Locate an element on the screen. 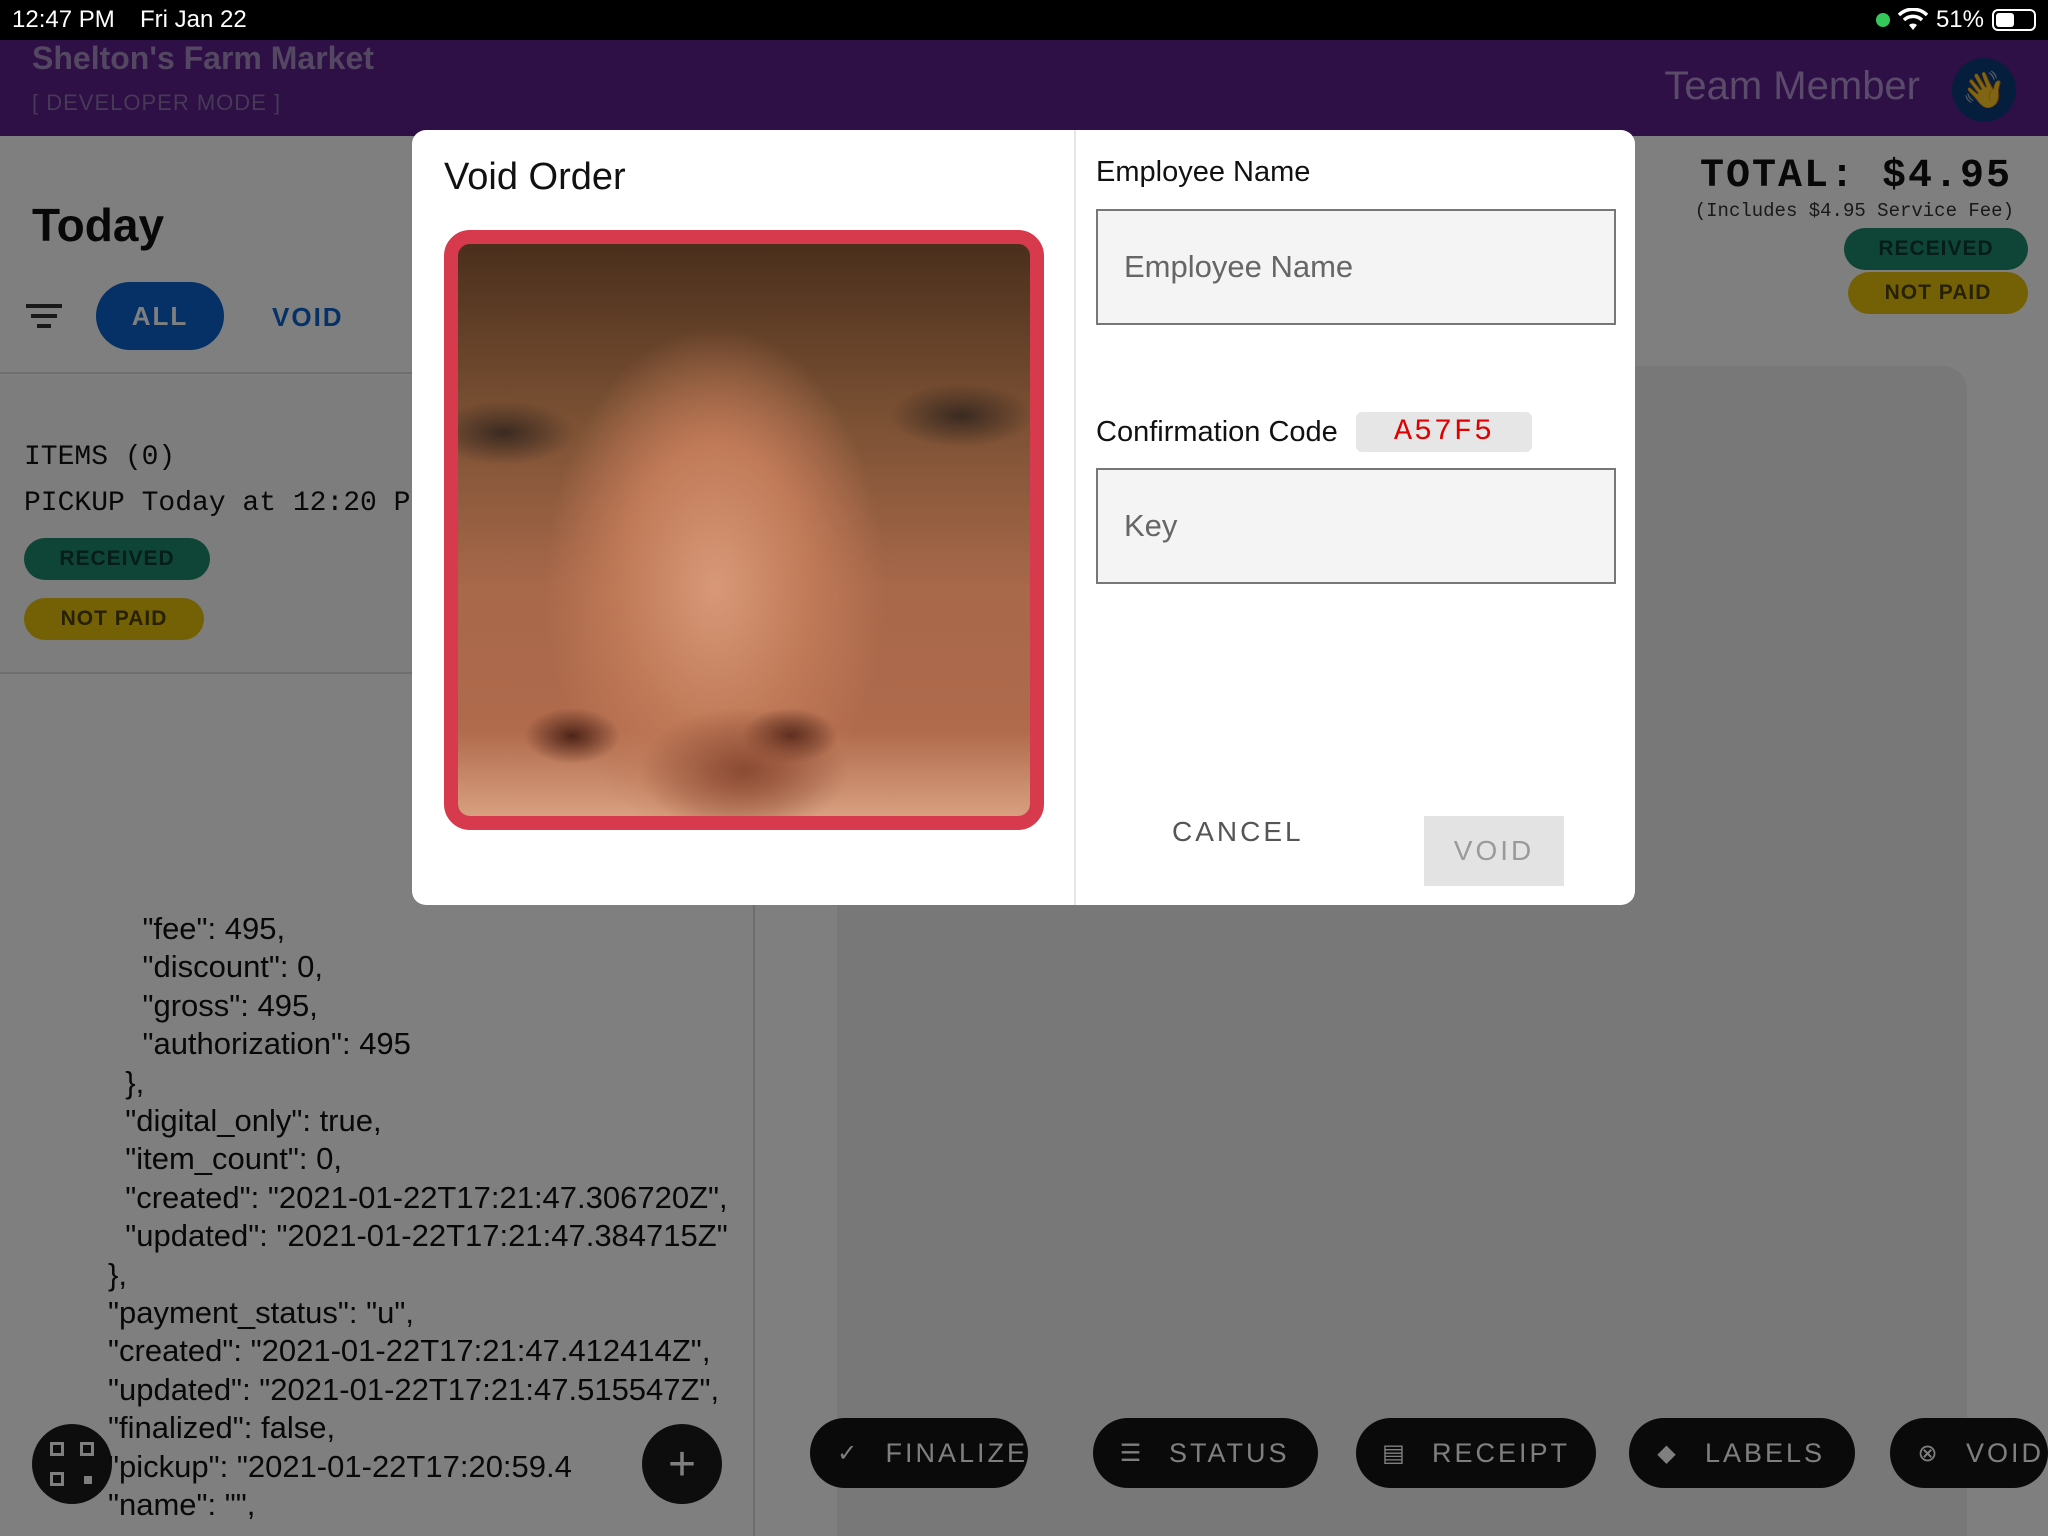 The width and height of the screenshot is (2048, 1536). status-bar: 12:47 PM Fri Jan 22 51% is located at coordinates (1024, 20).